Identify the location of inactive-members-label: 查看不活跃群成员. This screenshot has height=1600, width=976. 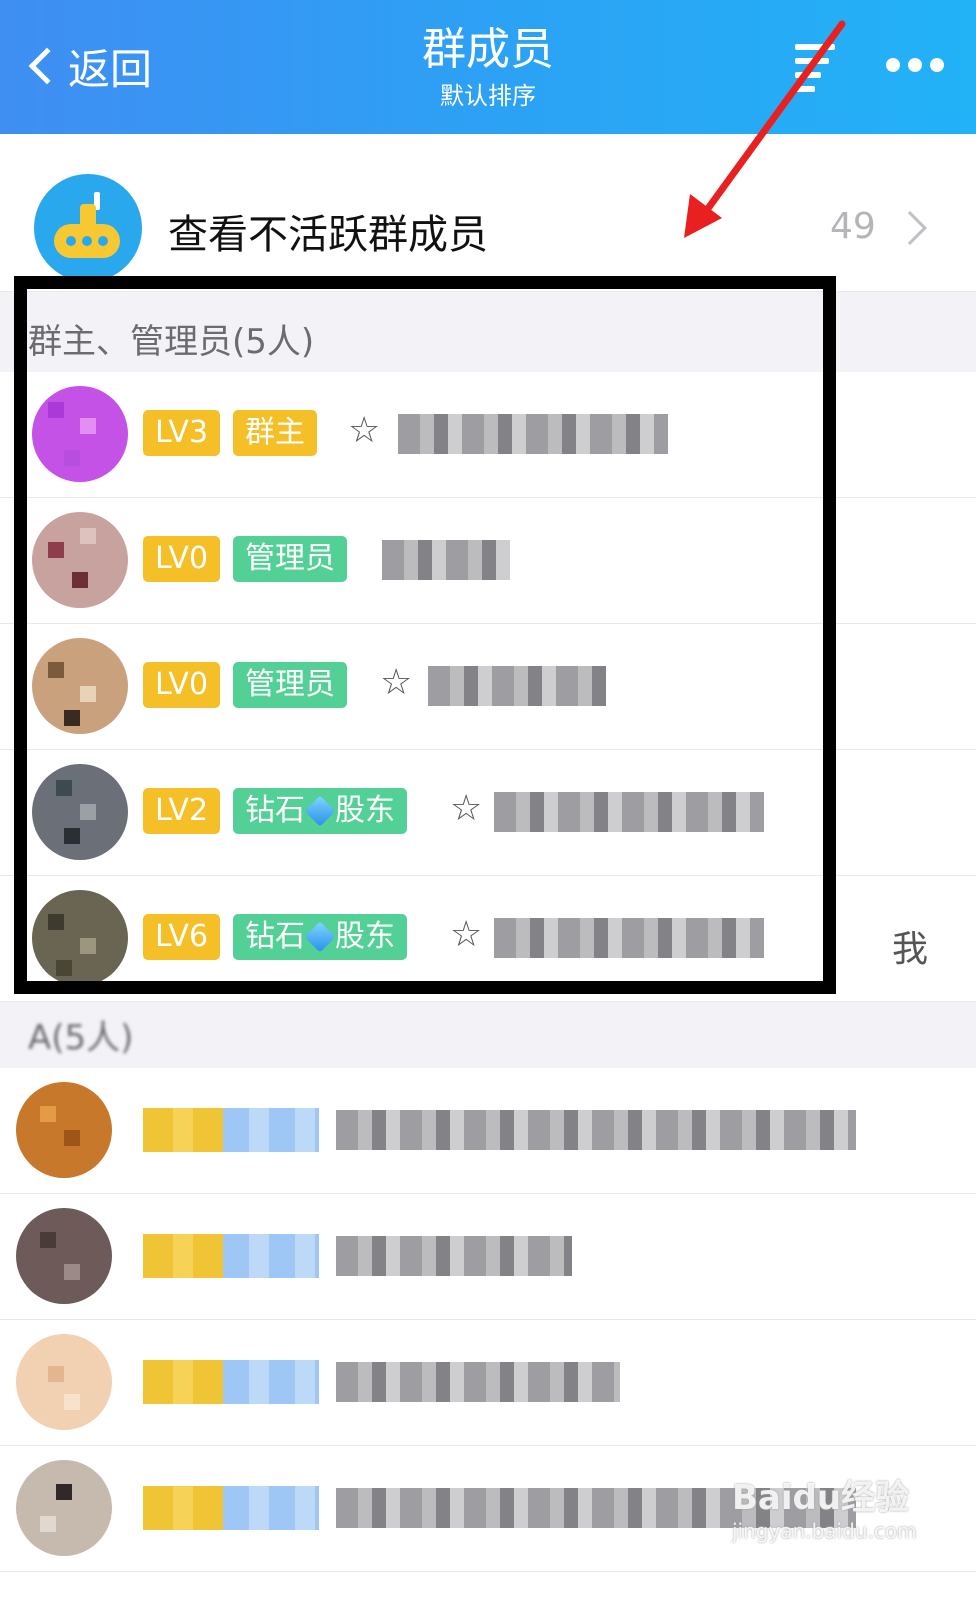
(328, 235).